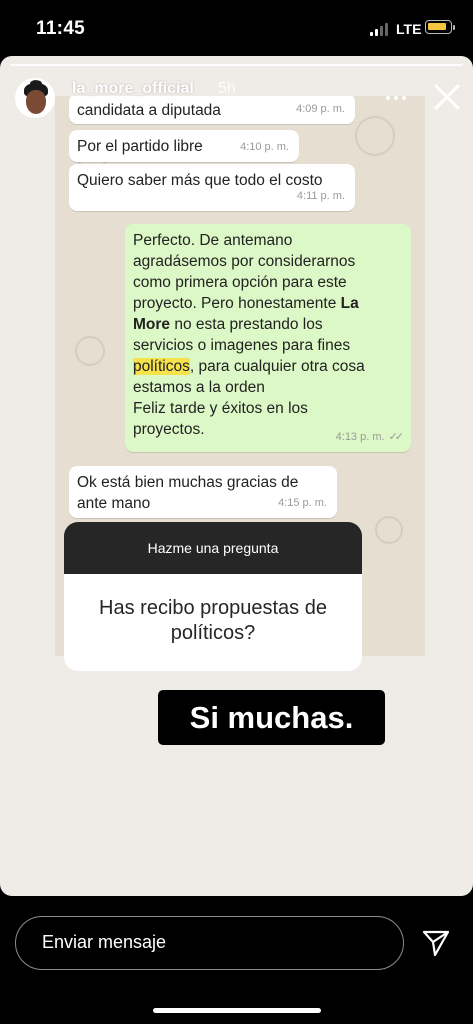  Describe the element at coordinates (35, 98) in the screenshot. I see `avatar` at that location.